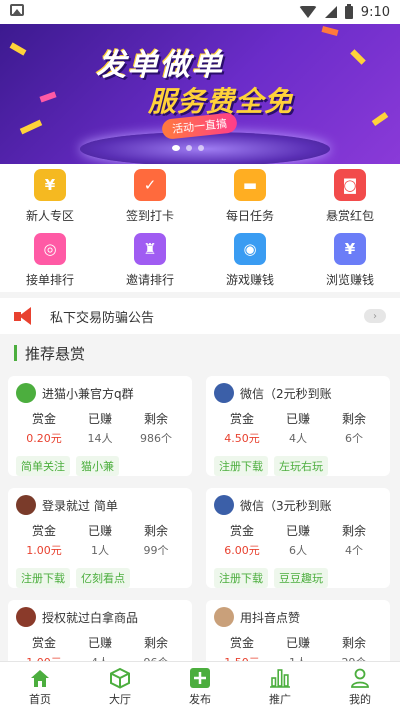  Describe the element at coordinates (100, 550) in the screenshot. I see `earned-value: 1人` at that location.